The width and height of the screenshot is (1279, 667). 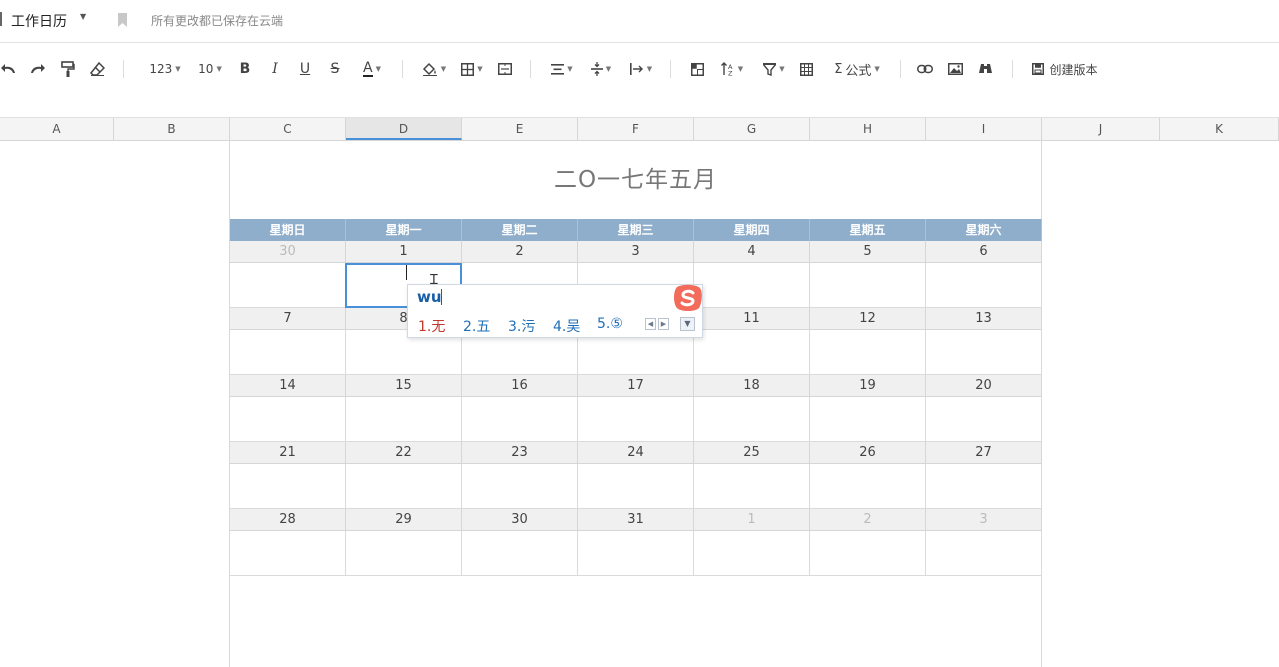 I want to click on find-binoculars-icon, so click(x=985, y=69).